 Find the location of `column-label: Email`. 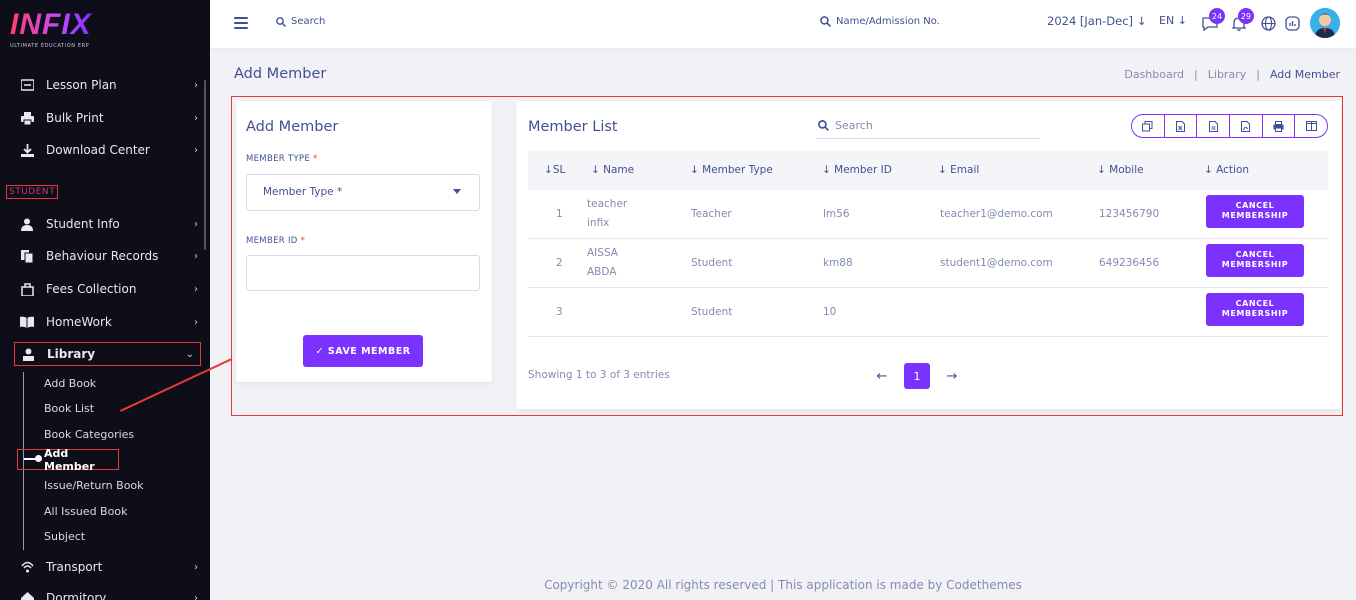

column-label: Email is located at coordinates (965, 170).